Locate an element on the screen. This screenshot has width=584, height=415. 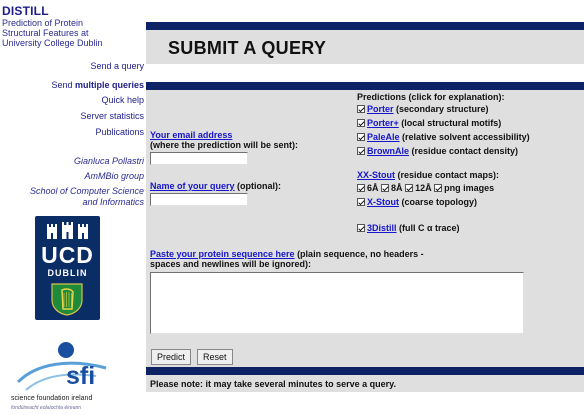
ucd-logo-text: UCD is located at coordinates (67, 255).